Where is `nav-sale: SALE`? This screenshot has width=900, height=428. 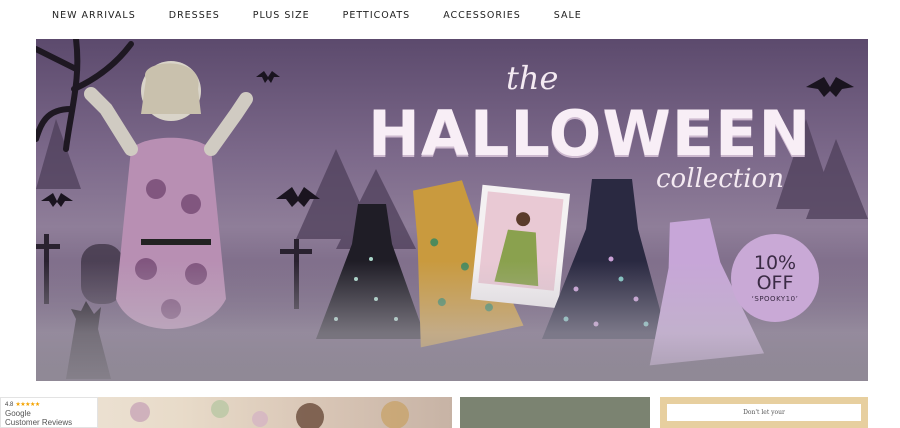 nav-sale: SALE is located at coordinates (568, 15).